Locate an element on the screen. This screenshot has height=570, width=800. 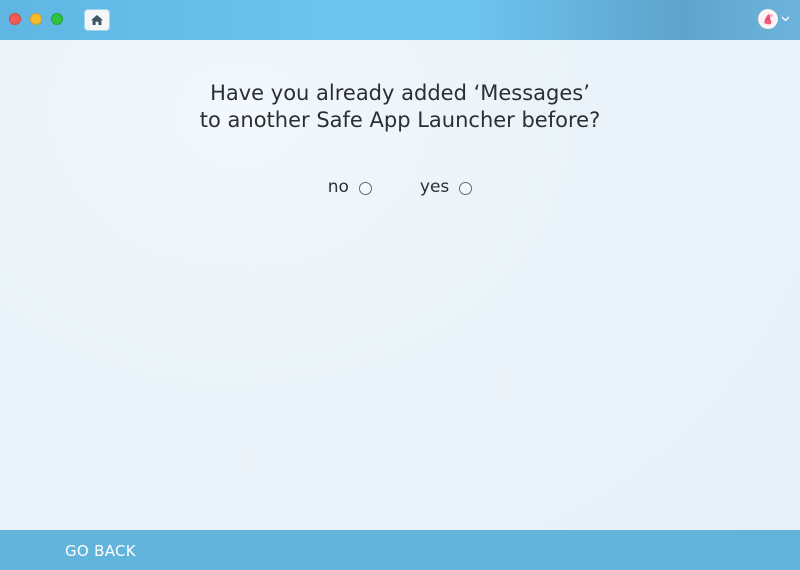
home-button is located at coordinates (97, 20).